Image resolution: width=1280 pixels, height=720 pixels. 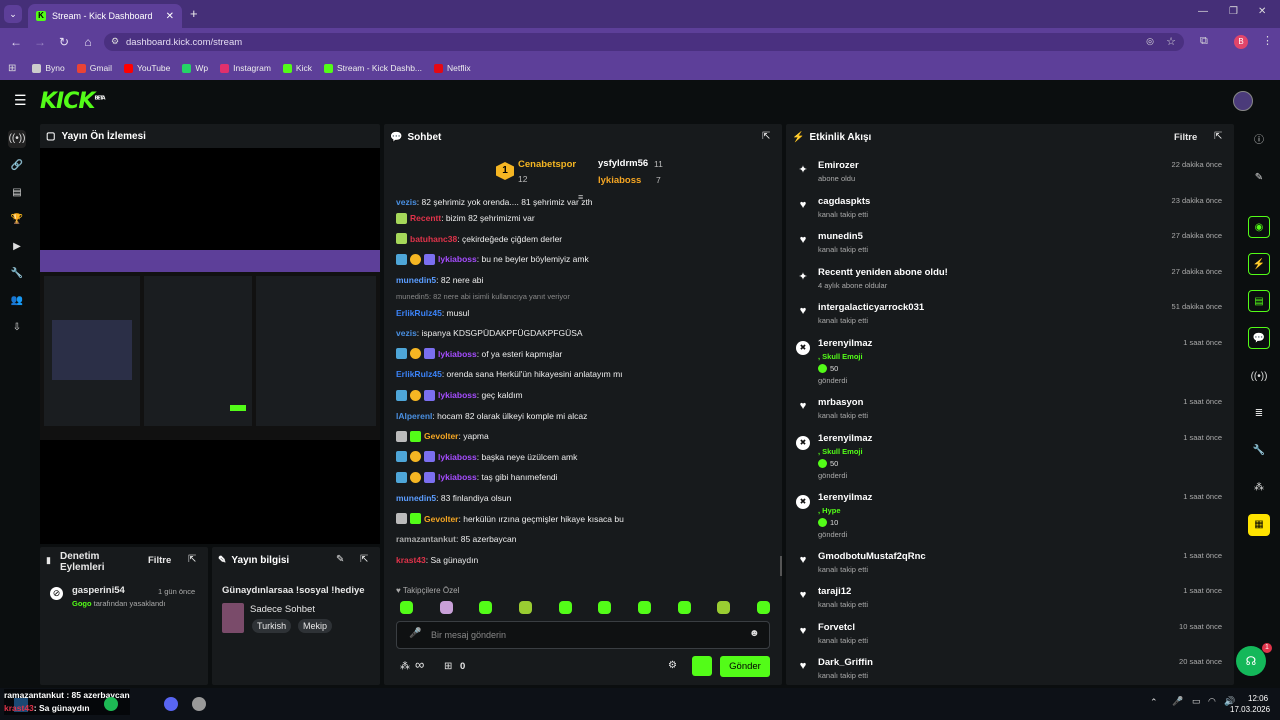 What do you see at coordinates (843, 627) in the screenshot?
I see `event-username: Forvetcl` at bounding box center [843, 627].